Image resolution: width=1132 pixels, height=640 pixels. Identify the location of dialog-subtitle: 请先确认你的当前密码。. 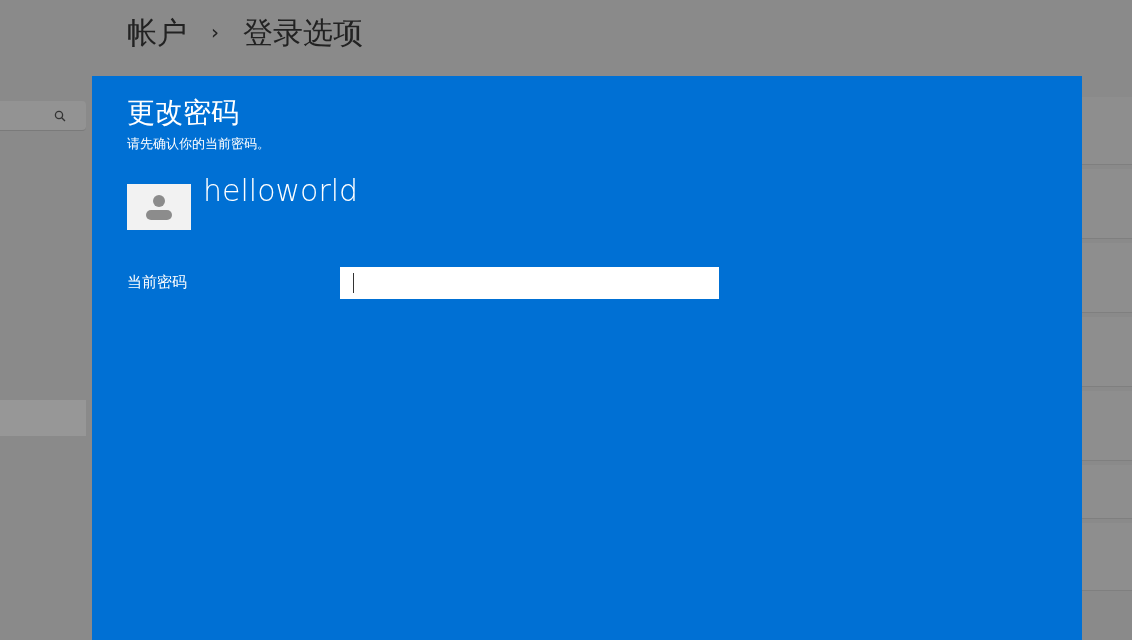
(199, 144).